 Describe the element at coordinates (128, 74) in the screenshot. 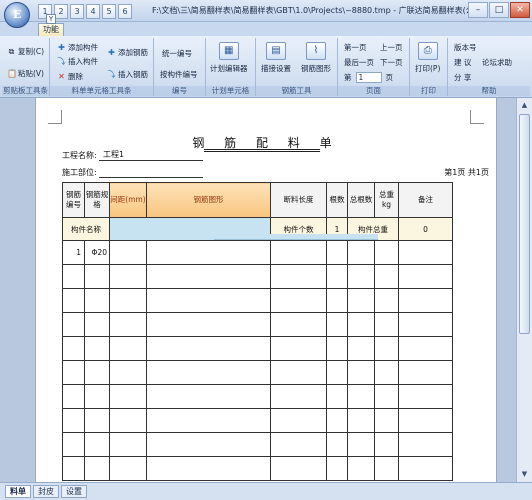

I see `insert-rebar-button: ⤵ 插入钢筋` at that location.